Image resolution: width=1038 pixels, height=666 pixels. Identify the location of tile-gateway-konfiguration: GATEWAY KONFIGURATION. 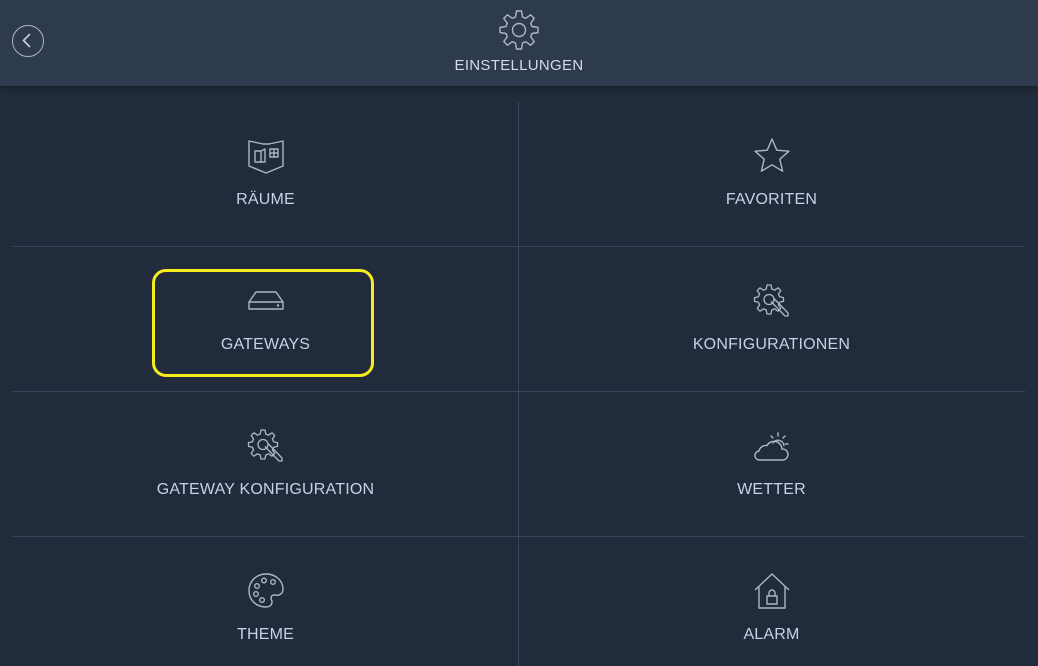
(265, 464).